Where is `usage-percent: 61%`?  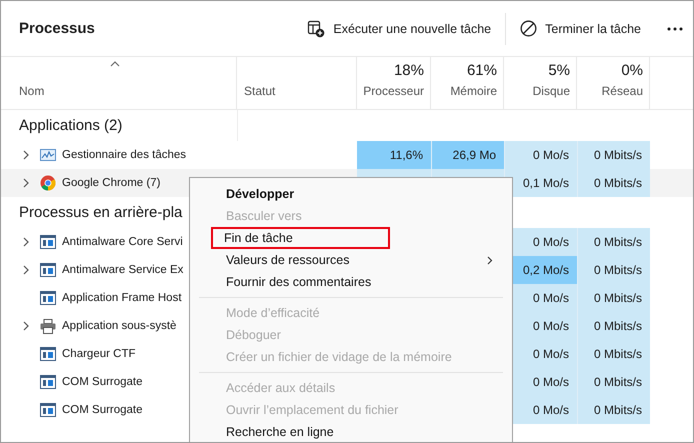 usage-percent: 61% is located at coordinates (481, 70).